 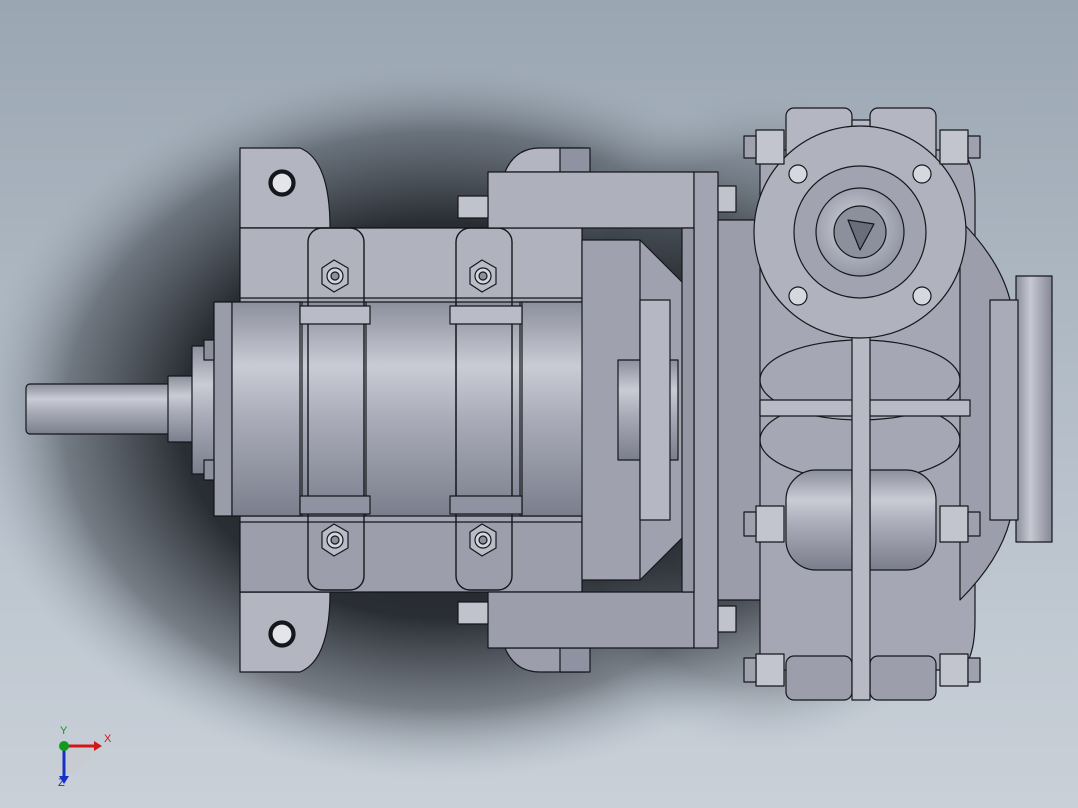 What do you see at coordinates (860, 232) in the screenshot?
I see `suction-flange` at bounding box center [860, 232].